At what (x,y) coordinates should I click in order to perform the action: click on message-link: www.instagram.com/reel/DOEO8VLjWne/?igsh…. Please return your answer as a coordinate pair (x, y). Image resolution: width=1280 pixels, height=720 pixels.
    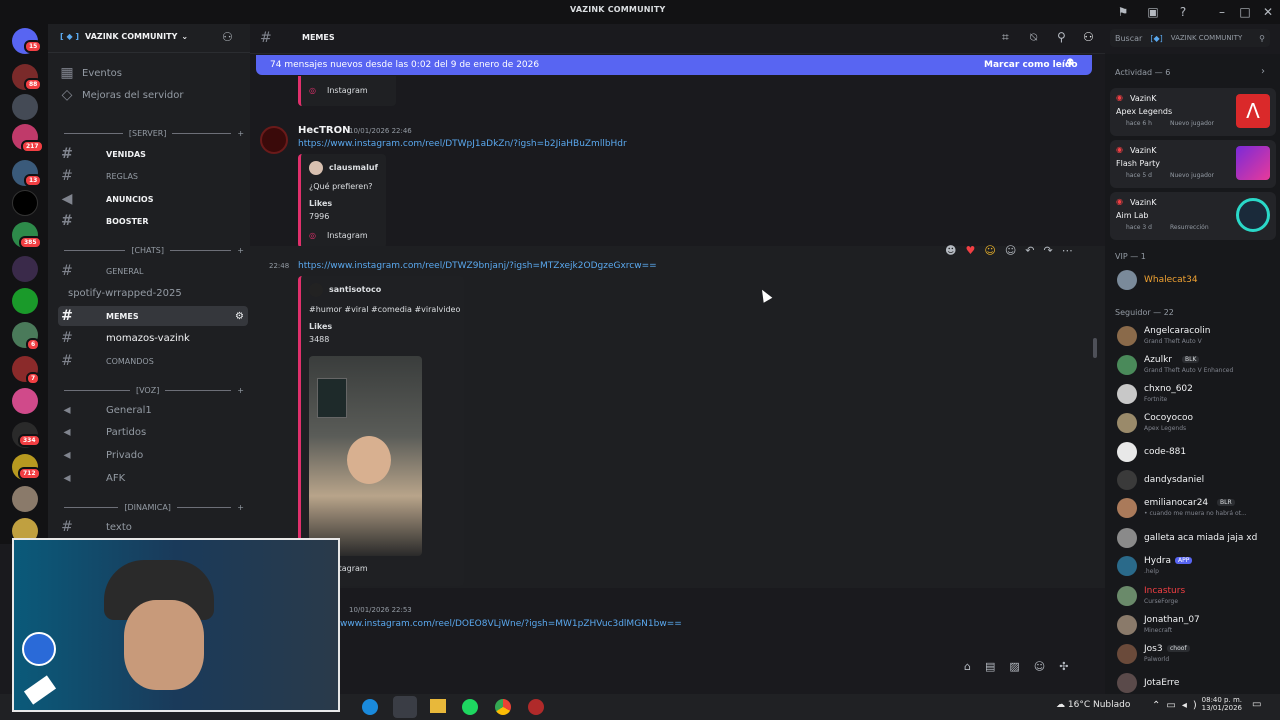
    Looking at the image, I should click on (511, 624).